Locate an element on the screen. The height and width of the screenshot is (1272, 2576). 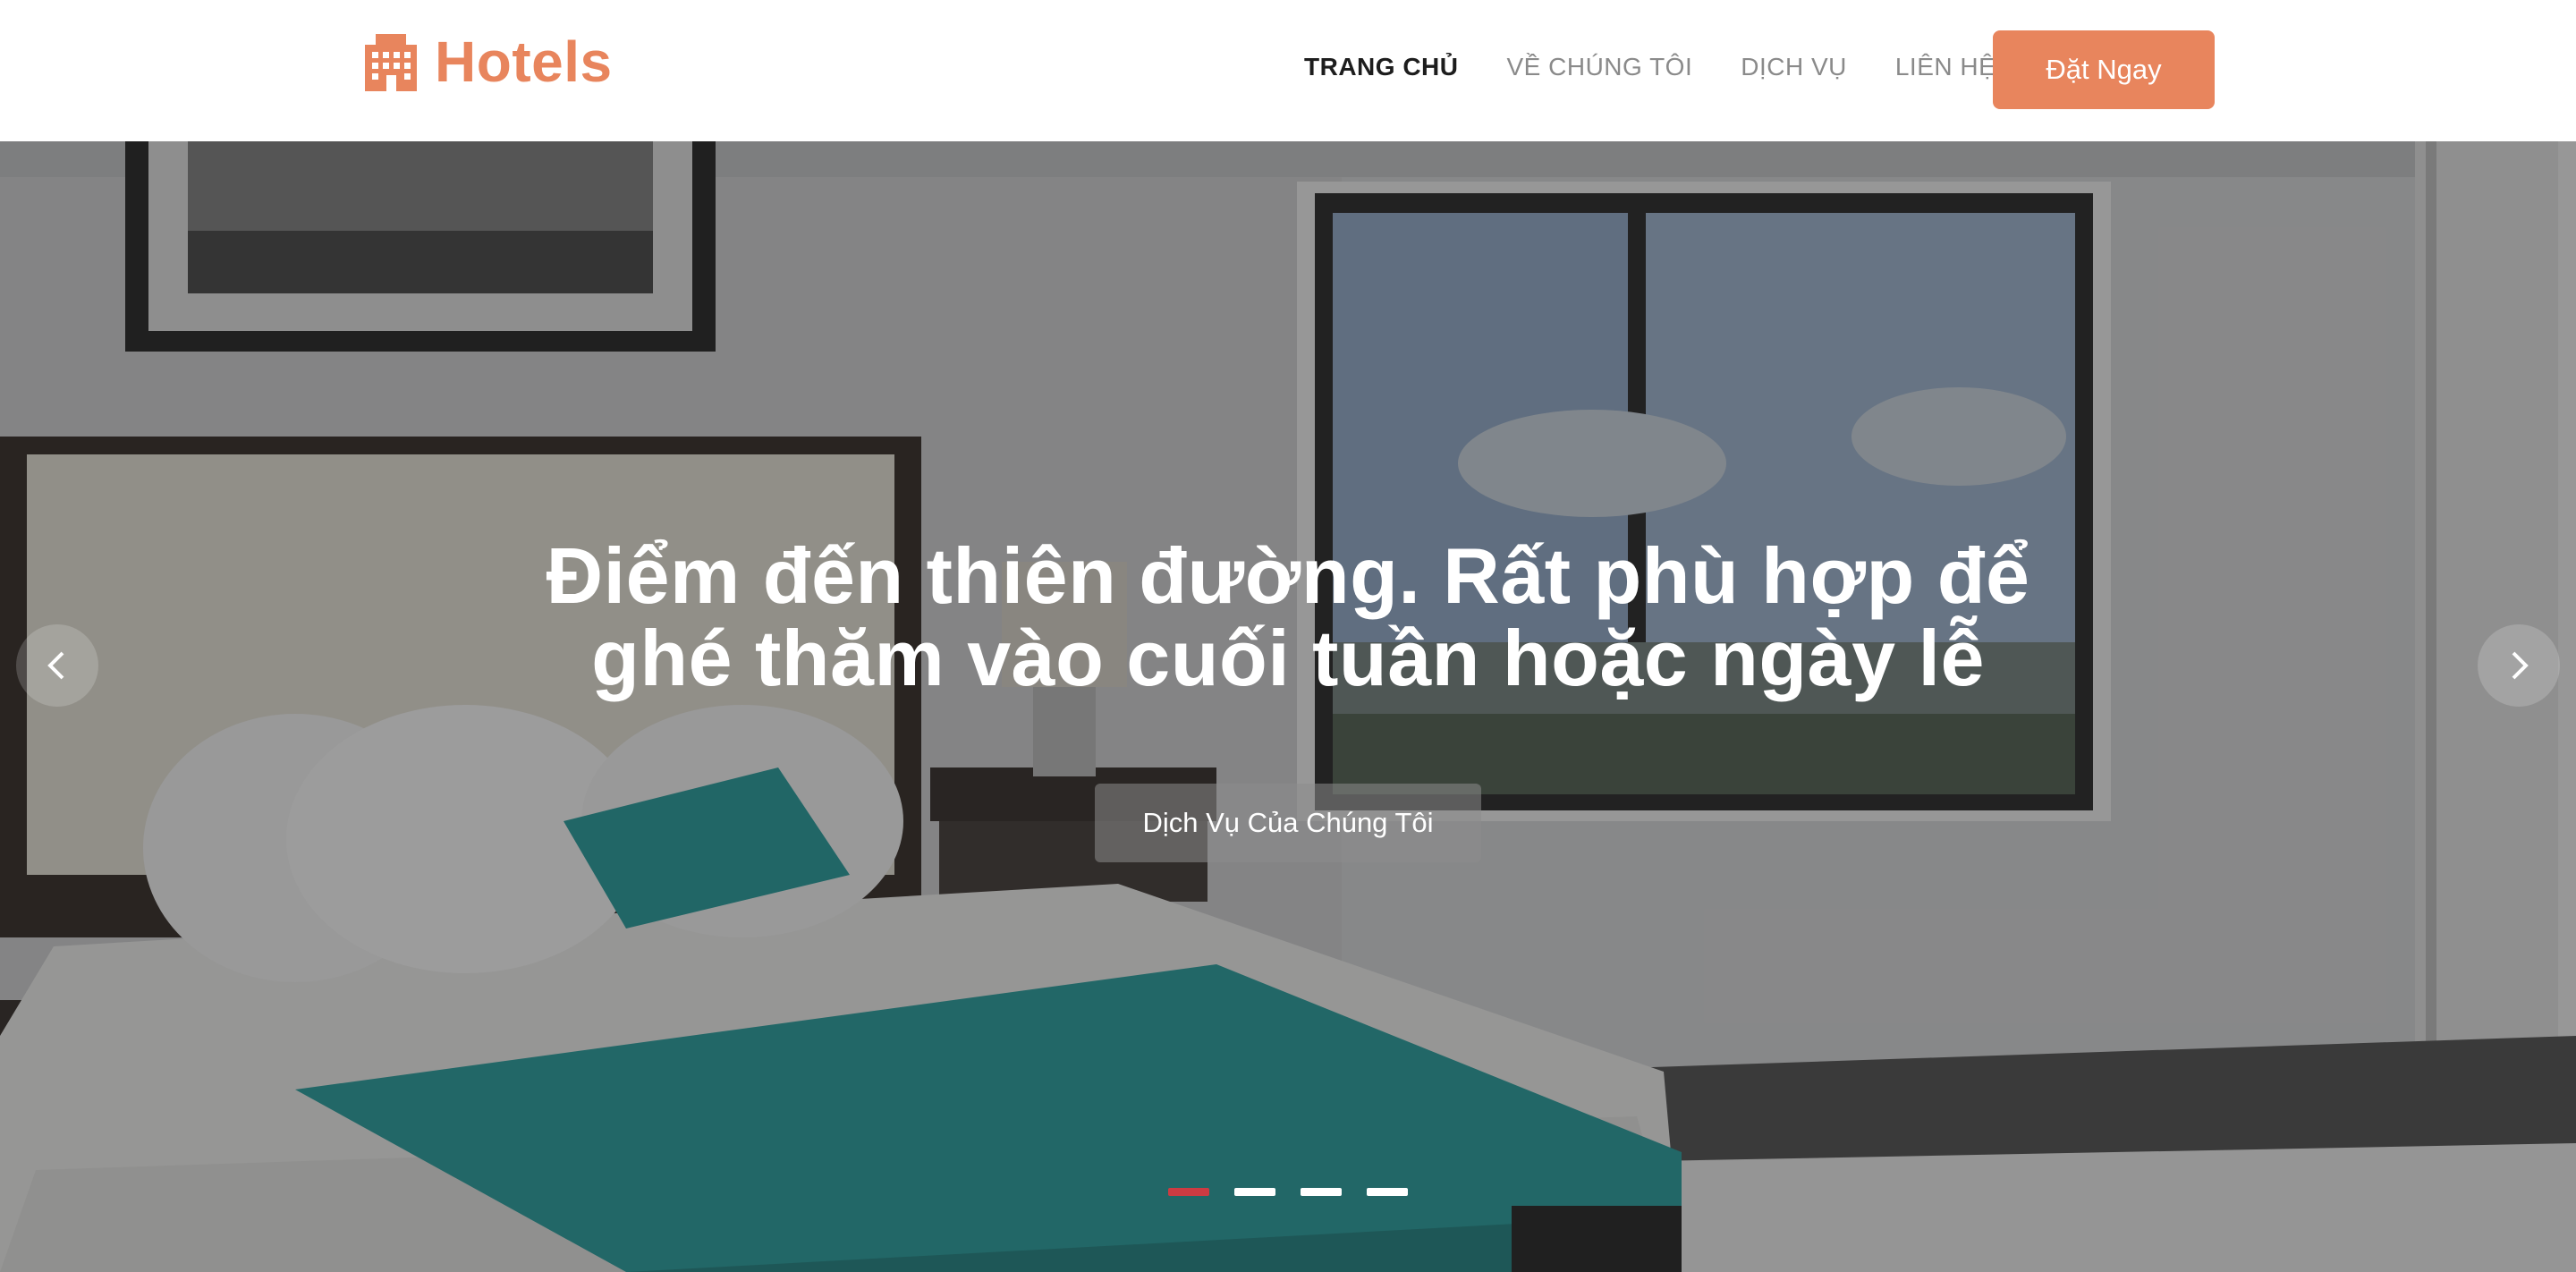
brand-logo: Hotels is located at coordinates (488, 61).